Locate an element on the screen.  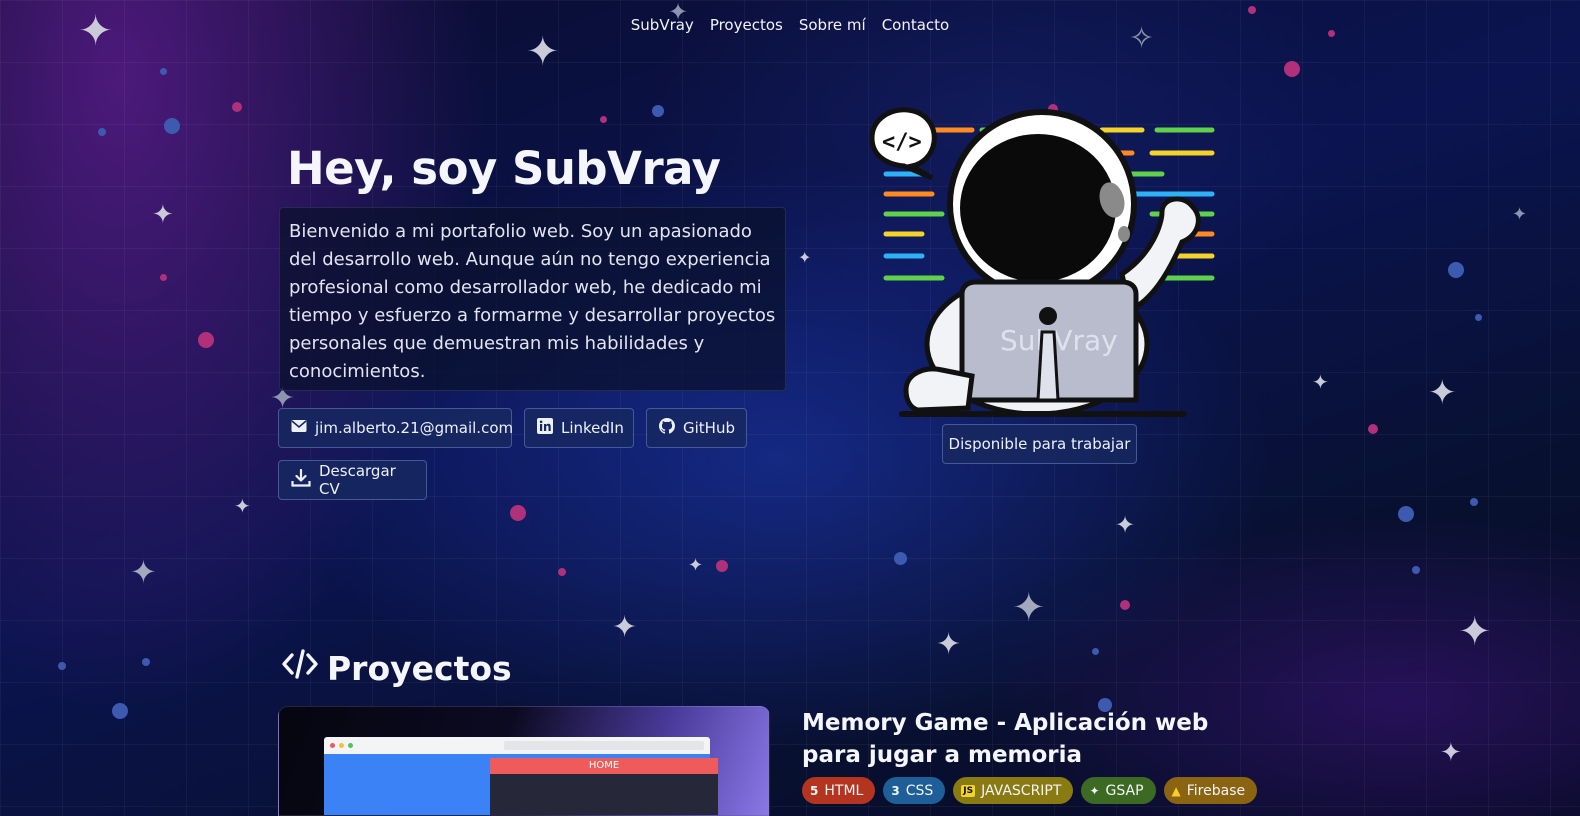
linkedin-button-label: LinkedIn is located at coordinates (592, 428).